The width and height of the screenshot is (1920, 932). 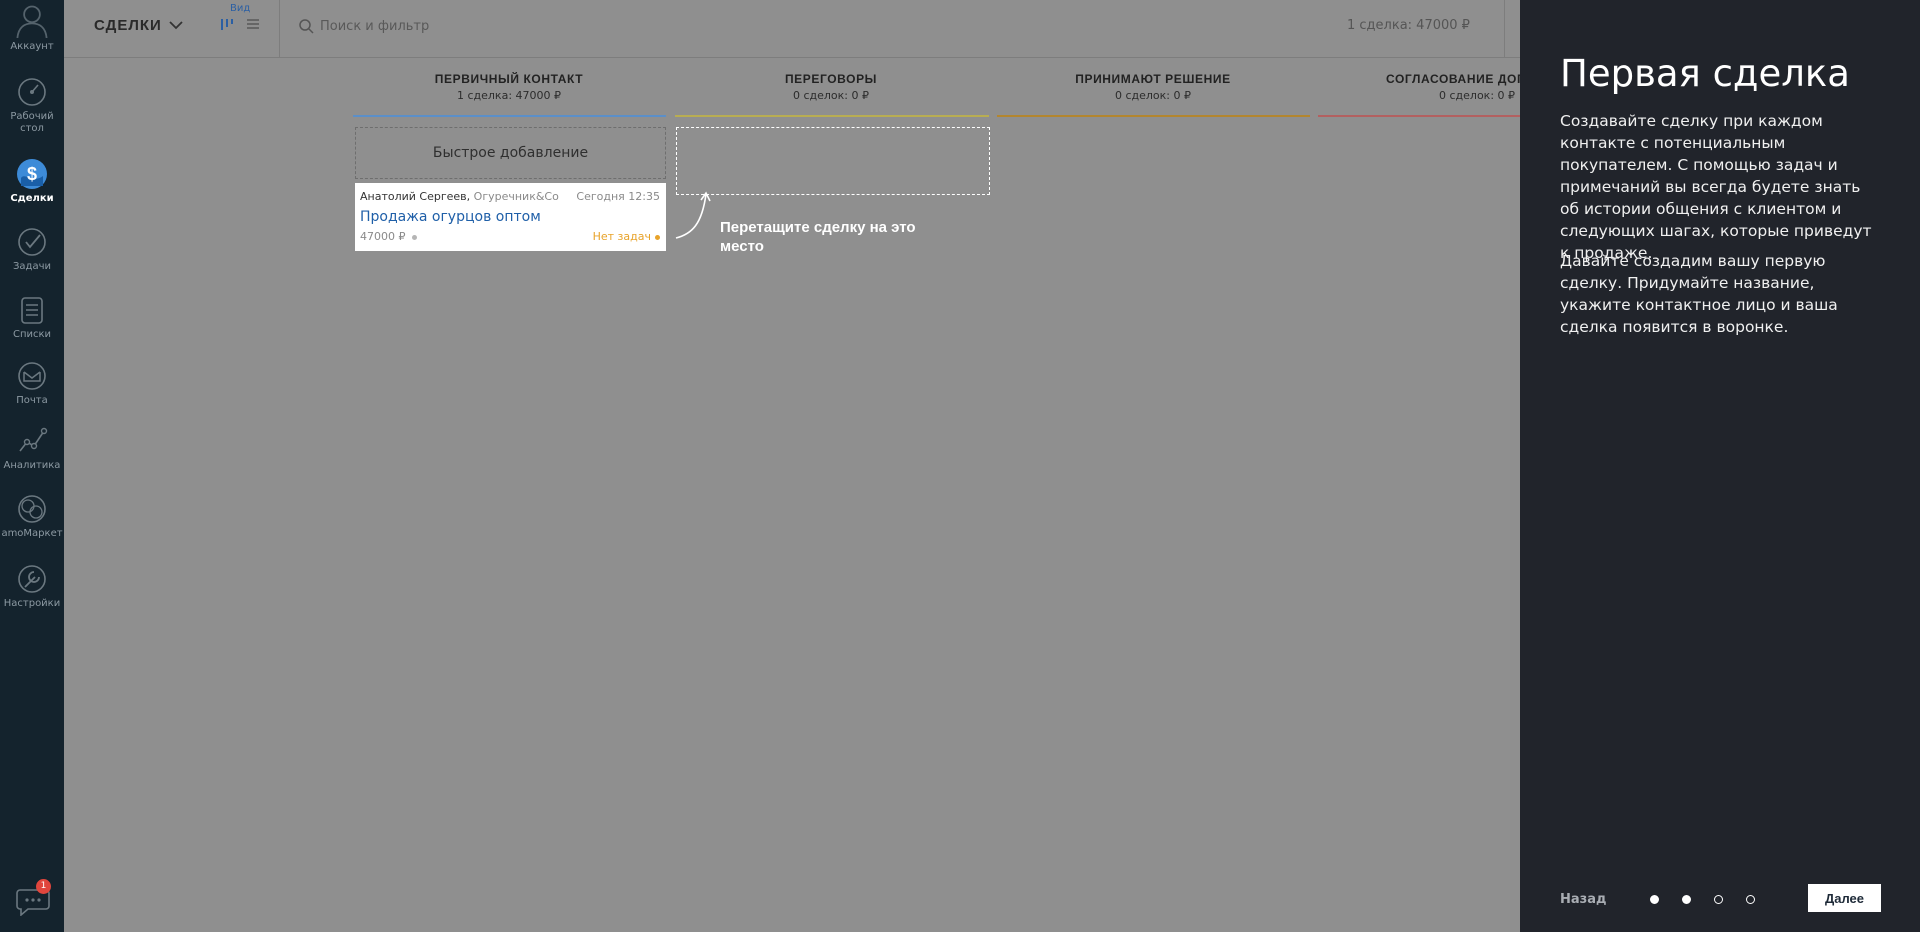 I want to click on settings-icon, so click(x=32, y=579).